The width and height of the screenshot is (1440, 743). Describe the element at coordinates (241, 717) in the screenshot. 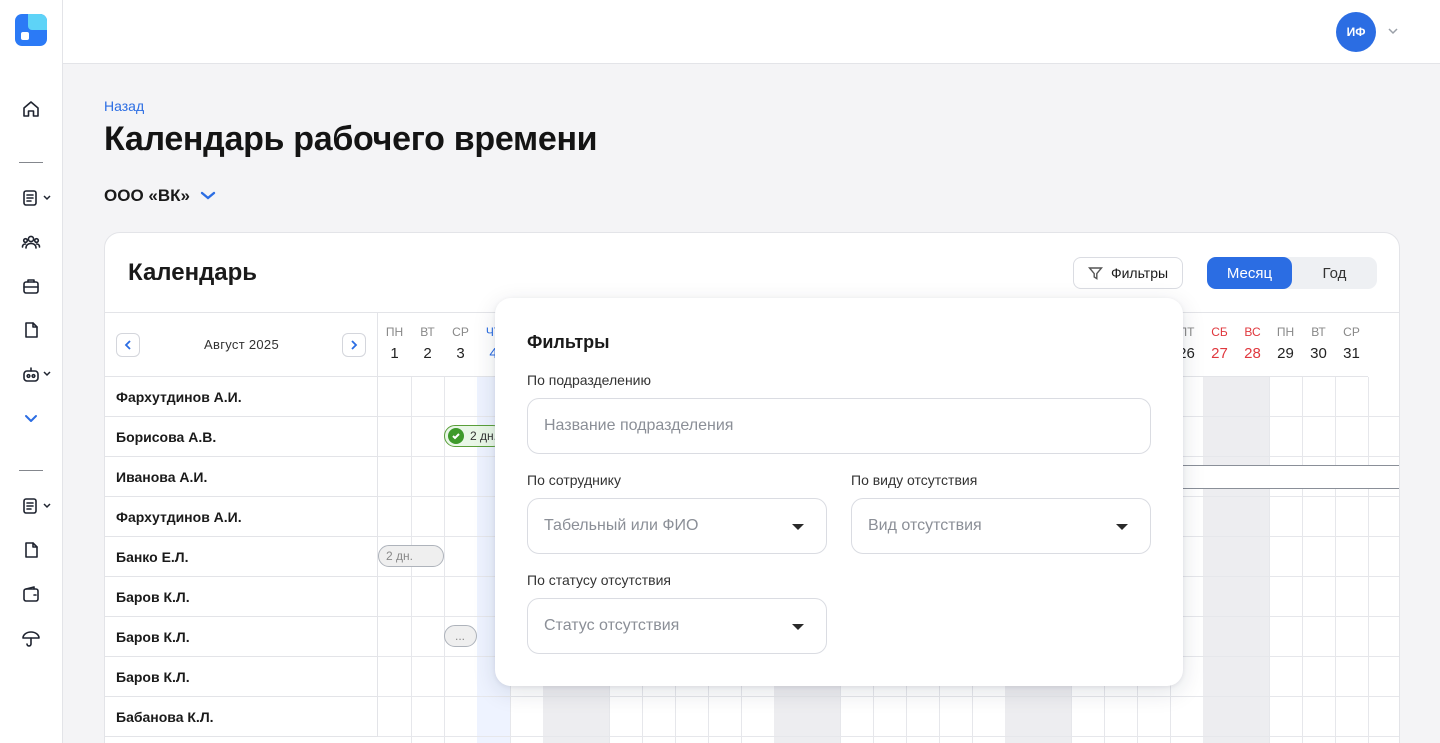

I see `employee-name: Бабанова К.Л.` at that location.